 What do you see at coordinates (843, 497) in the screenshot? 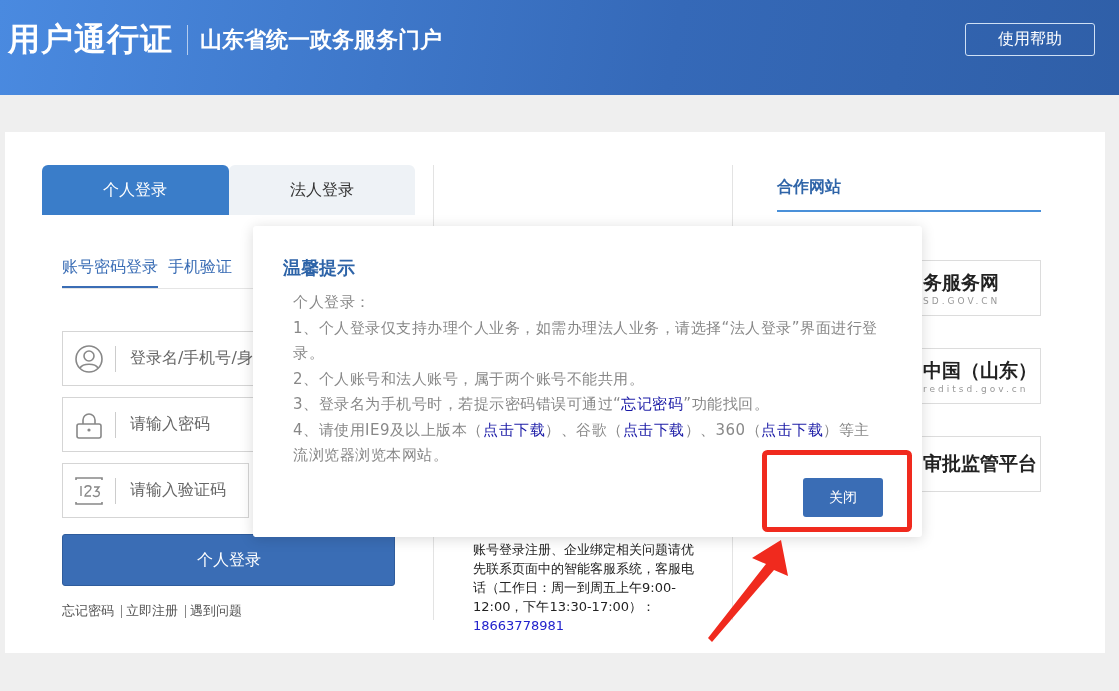
I see `close-button: 关闭` at bounding box center [843, 497].